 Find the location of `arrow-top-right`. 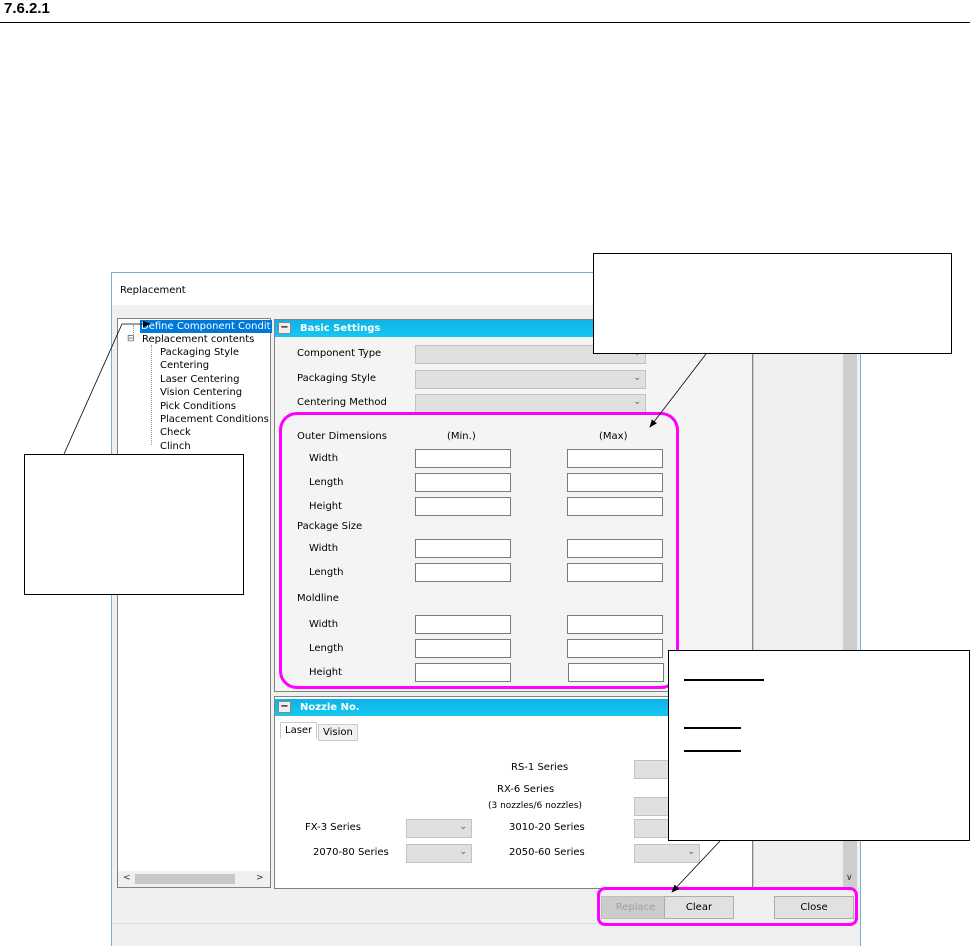

arrow-top-right is located at coordinates (678, 390).